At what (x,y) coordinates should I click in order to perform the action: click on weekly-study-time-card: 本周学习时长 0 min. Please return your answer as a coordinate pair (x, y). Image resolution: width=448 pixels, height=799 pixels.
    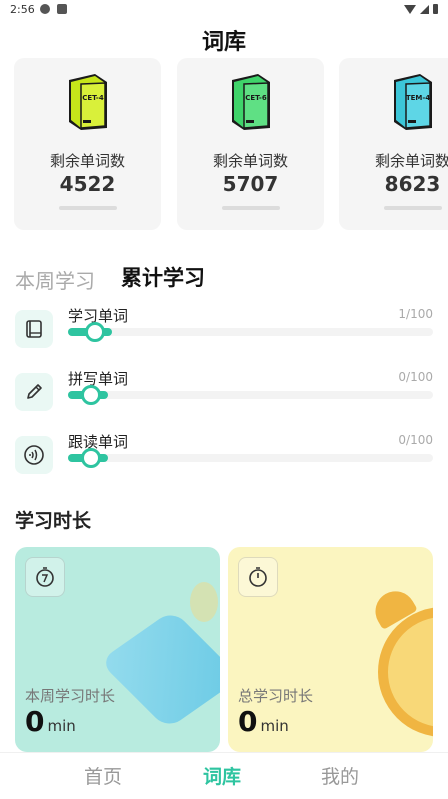
    Looking at the image, I should click on (117, 649).